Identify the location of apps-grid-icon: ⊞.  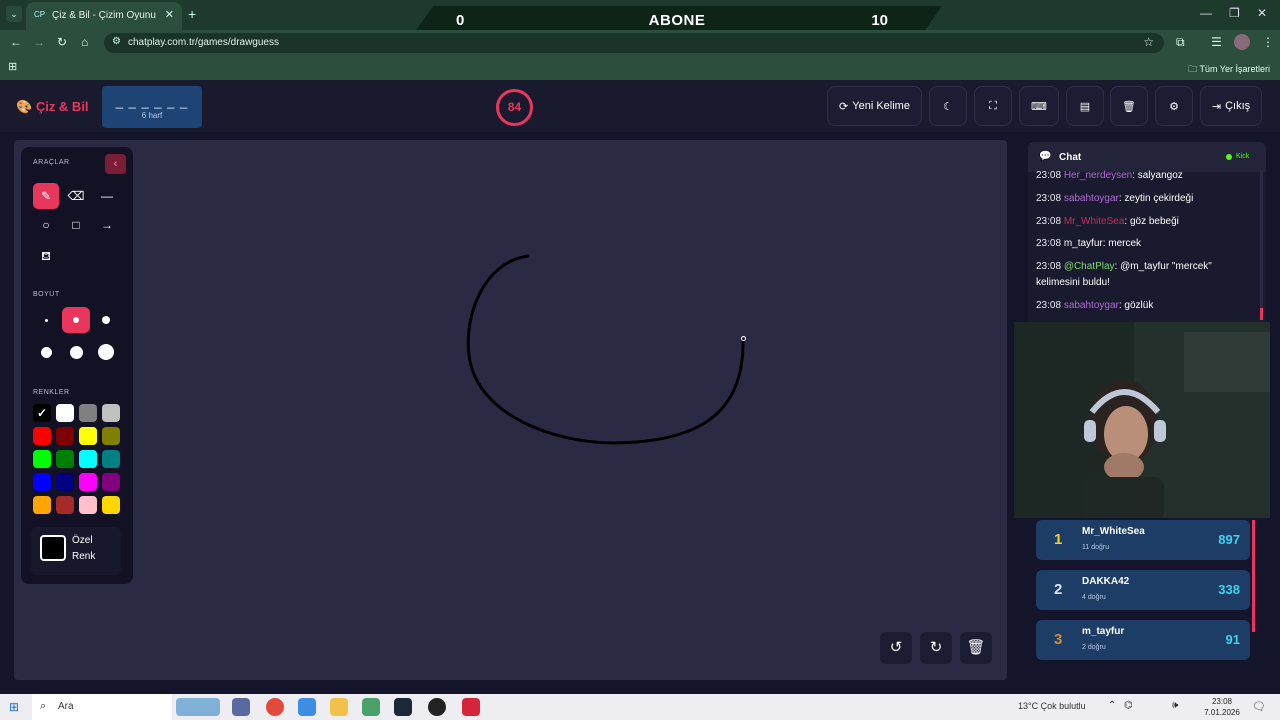
(12, 66).